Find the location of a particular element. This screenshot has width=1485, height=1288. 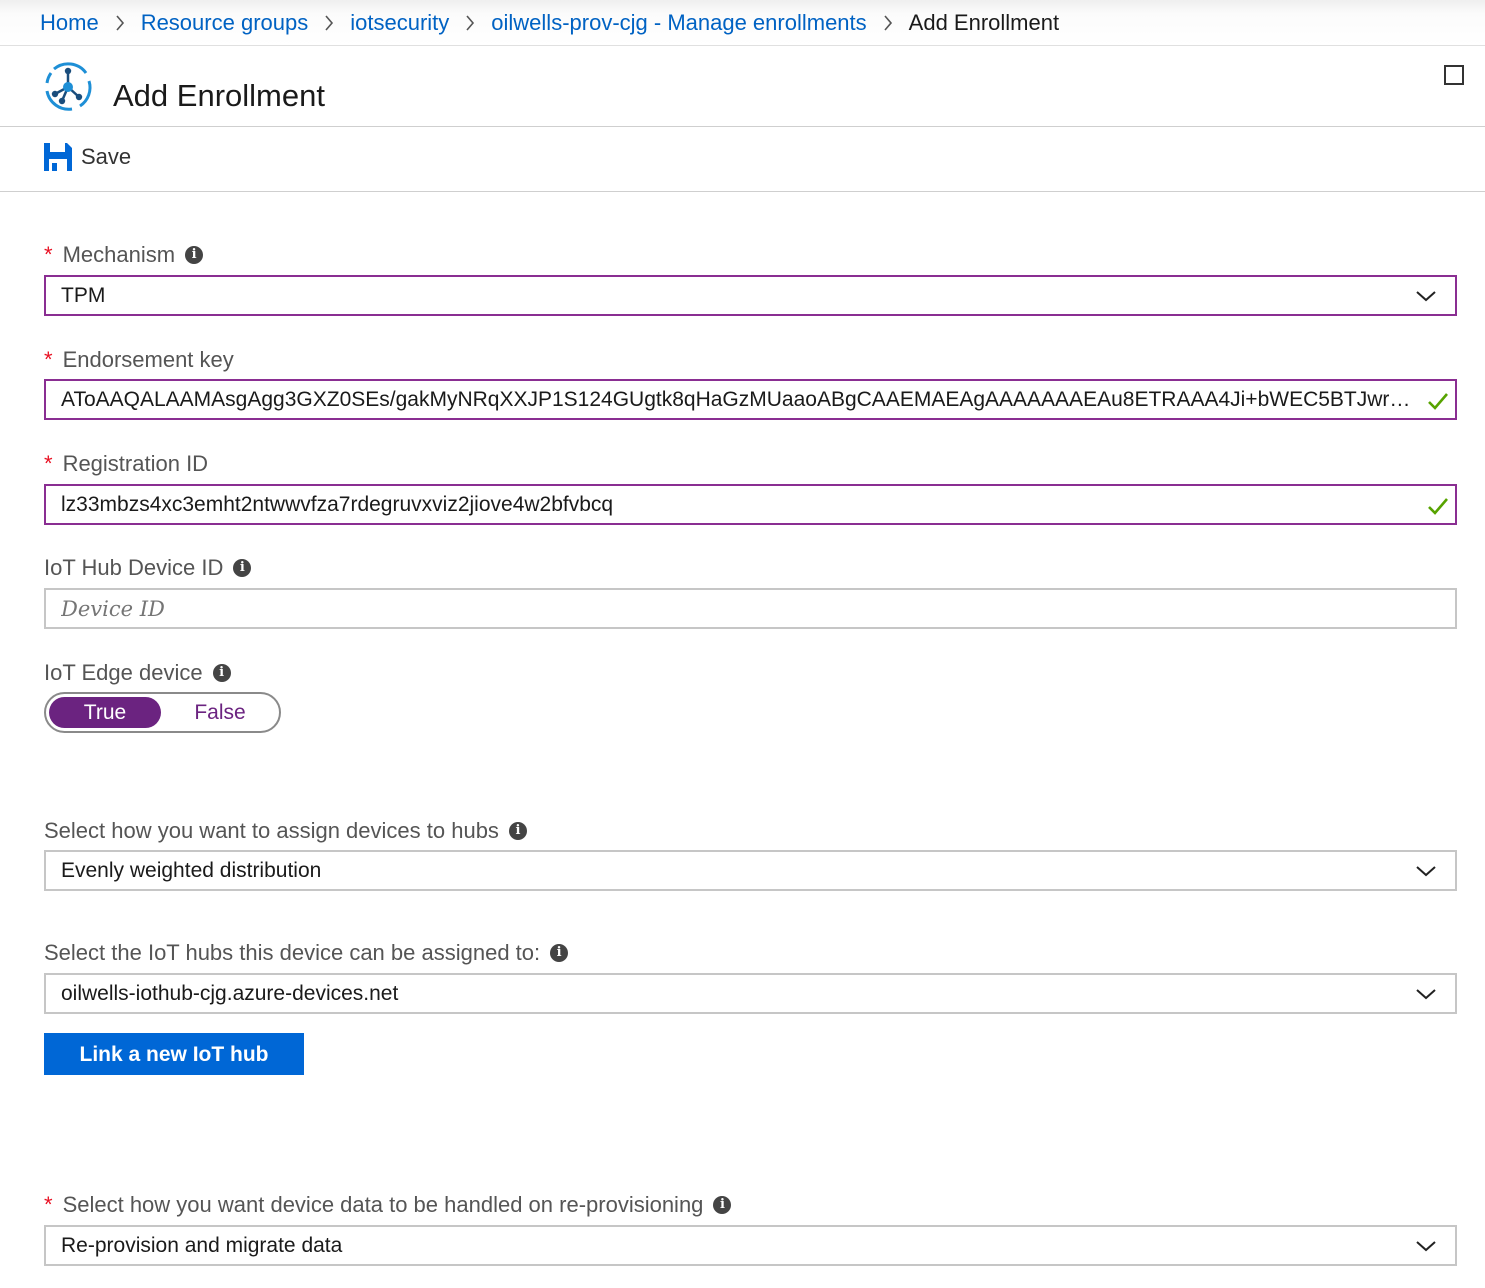

device-id-input is located at coordinates (758, 608).